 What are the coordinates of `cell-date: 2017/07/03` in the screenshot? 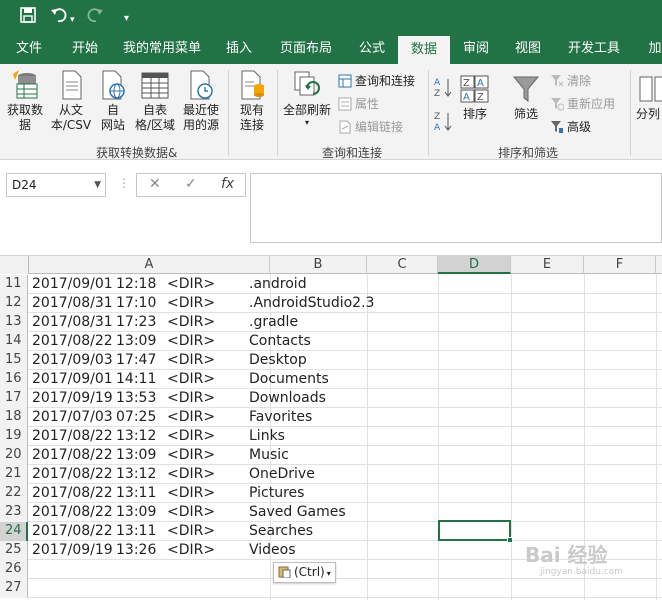 It's located at (72, 417).